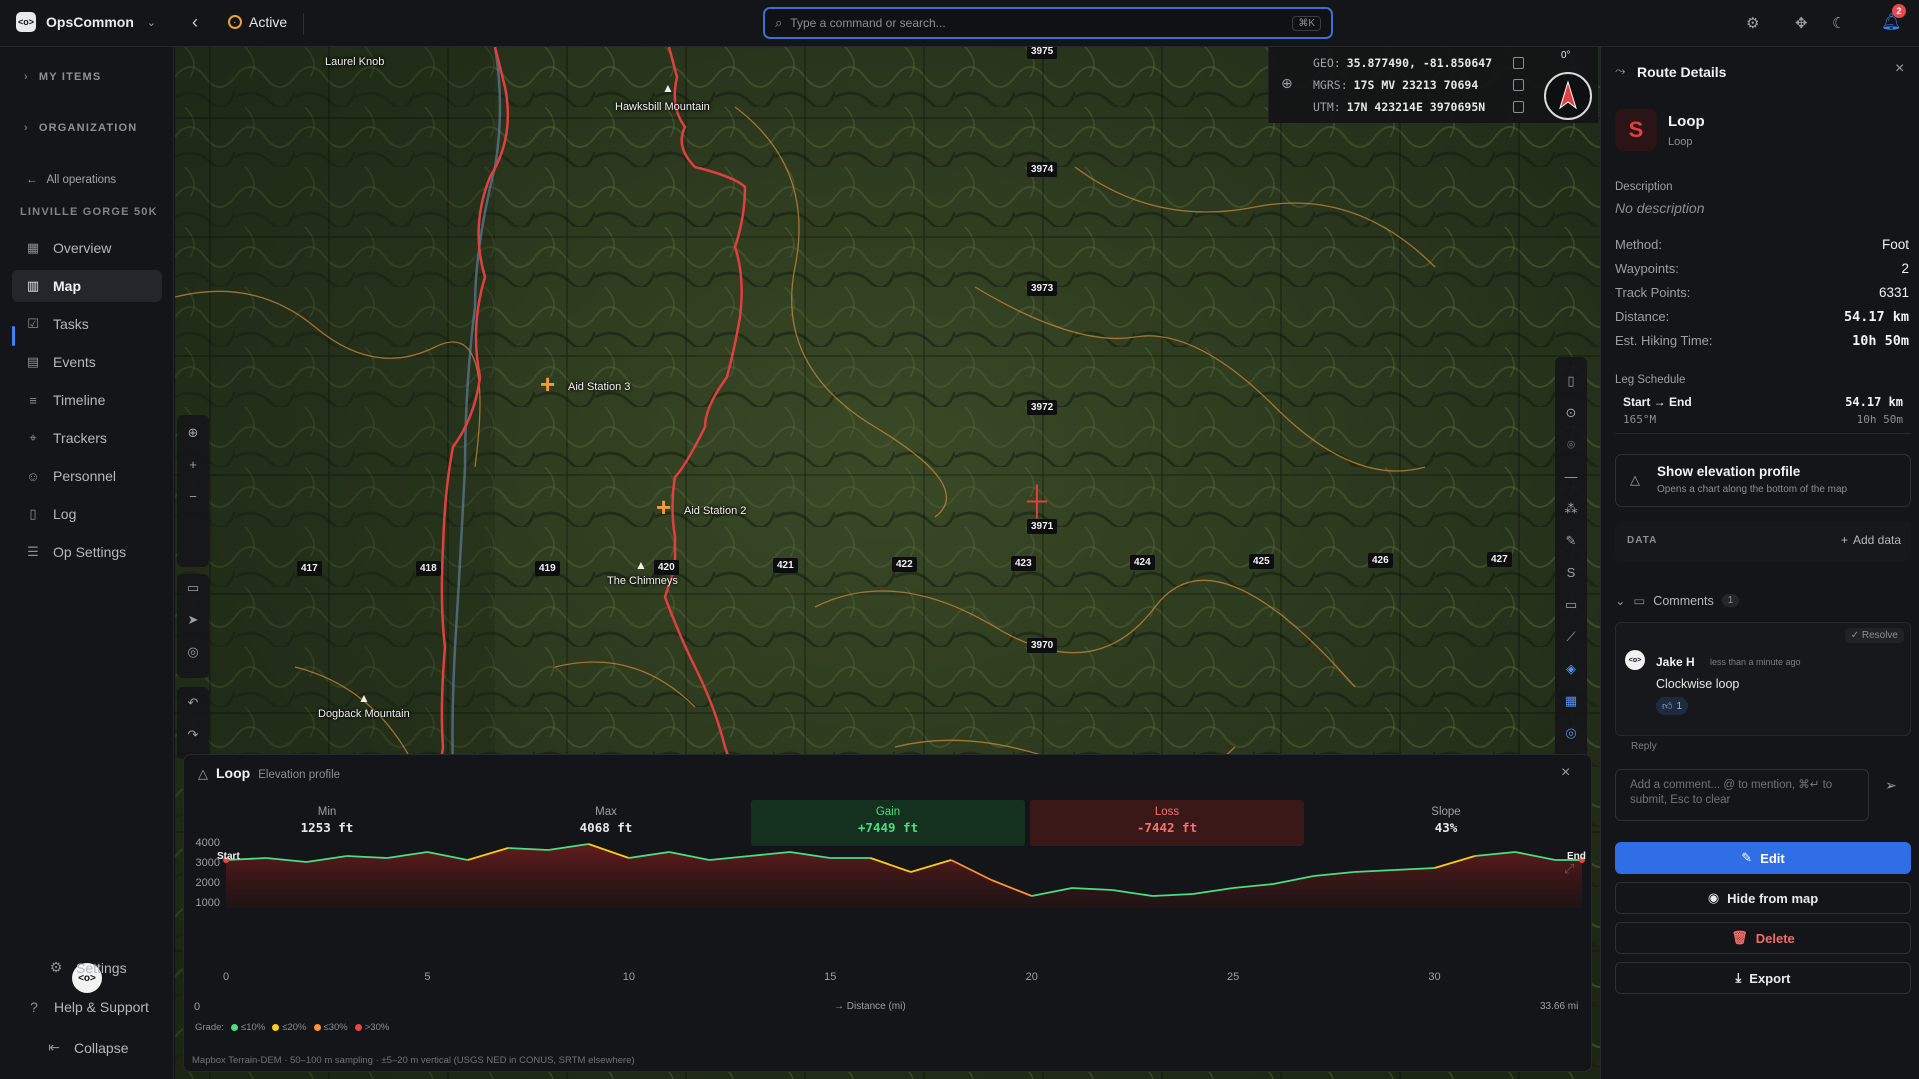 Image resolution: width=1919 pixels, height=1079 pixels. What do you see at coordinates (62, 77) in the screenshot?
I see `my-items-section: › MY ITEMS` at bounding box center [62, 77].